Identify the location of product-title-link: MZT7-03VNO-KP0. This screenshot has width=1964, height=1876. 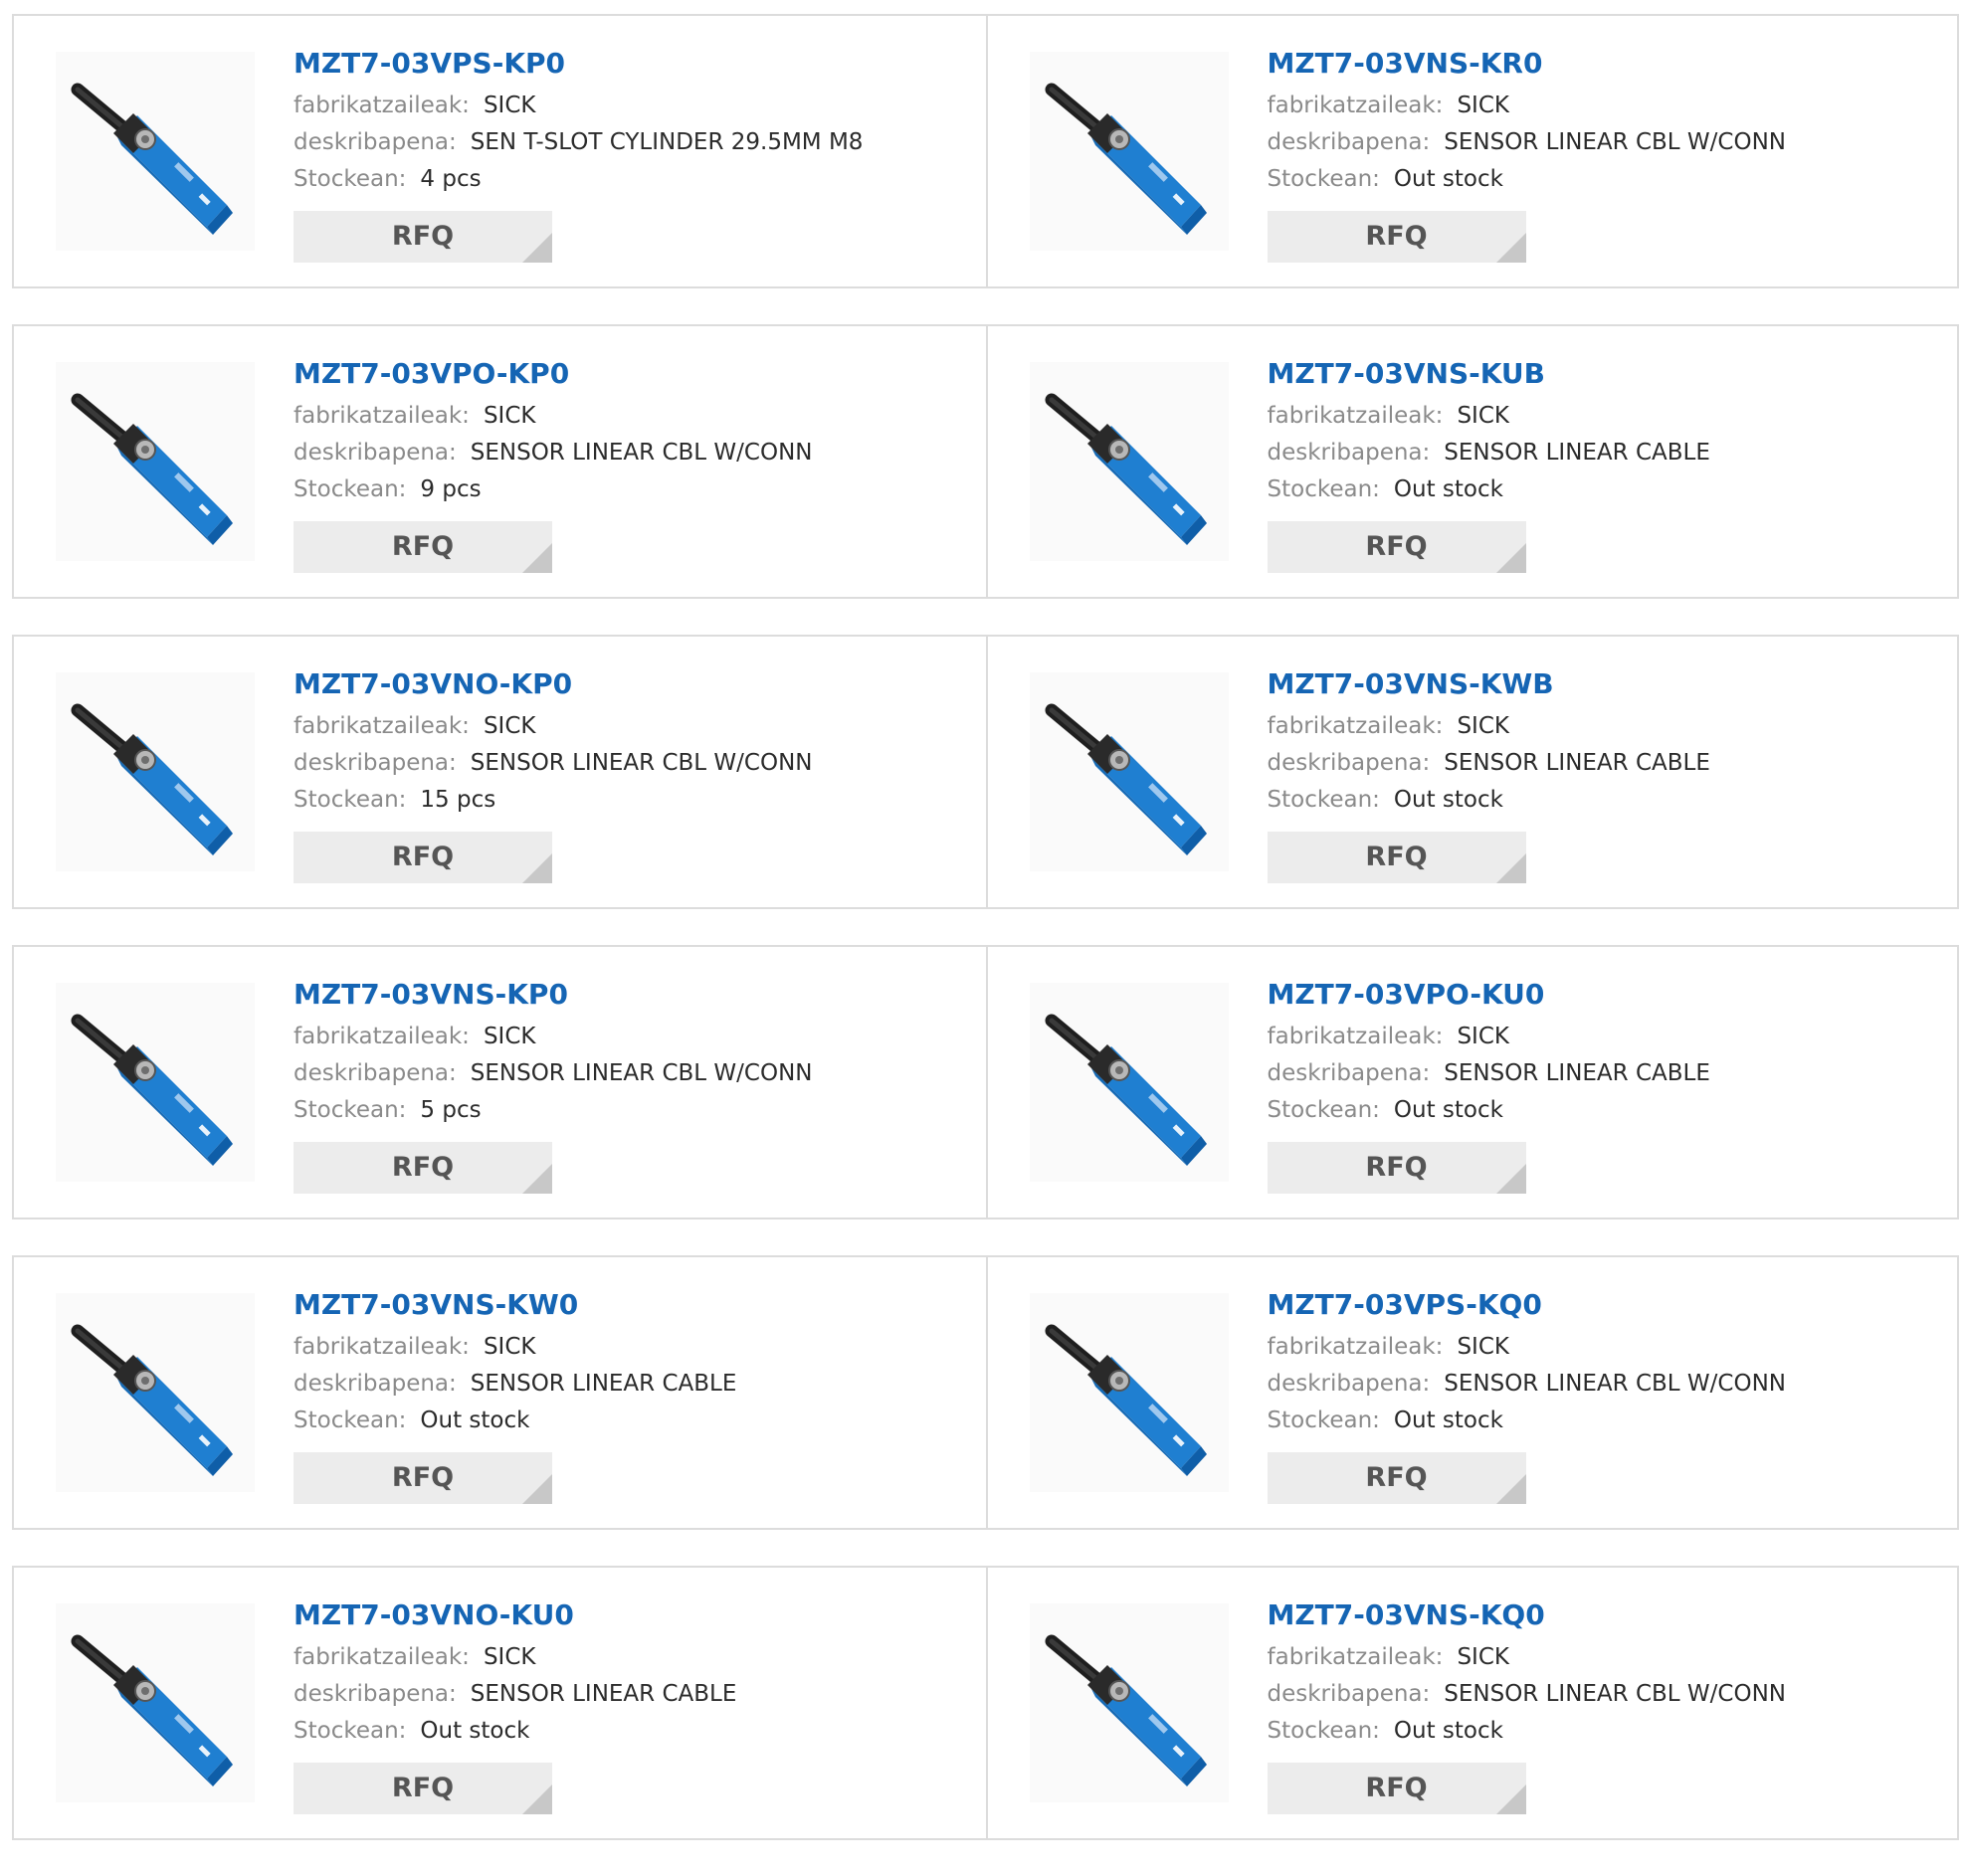
(553, 684).